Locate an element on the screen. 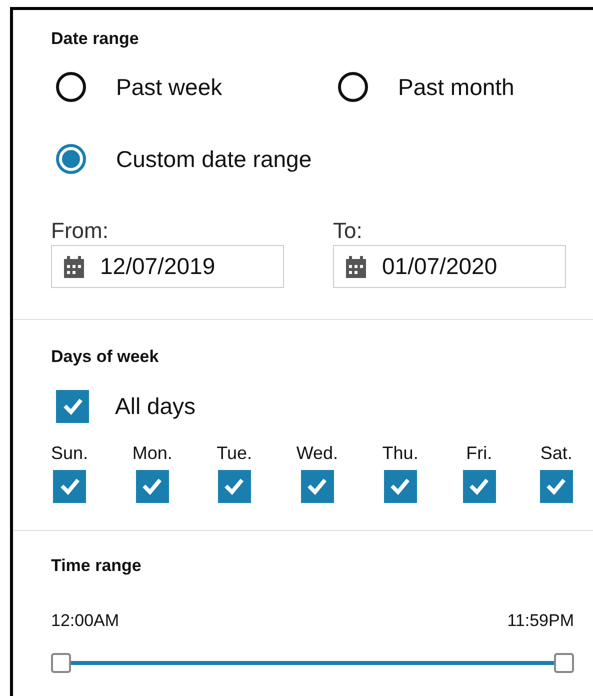 The height and width of the screenshot is (696, 593). section-heading: Time range is located at coordinates (96, 565).